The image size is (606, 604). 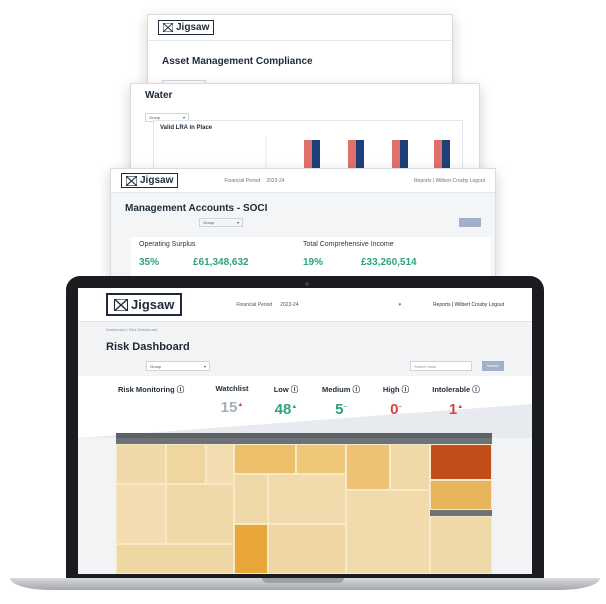 What do you see at coordinates (148, 347) in the screenshot?
I see `page-title: Risk Dashboard` at bounding box center [148, 347].